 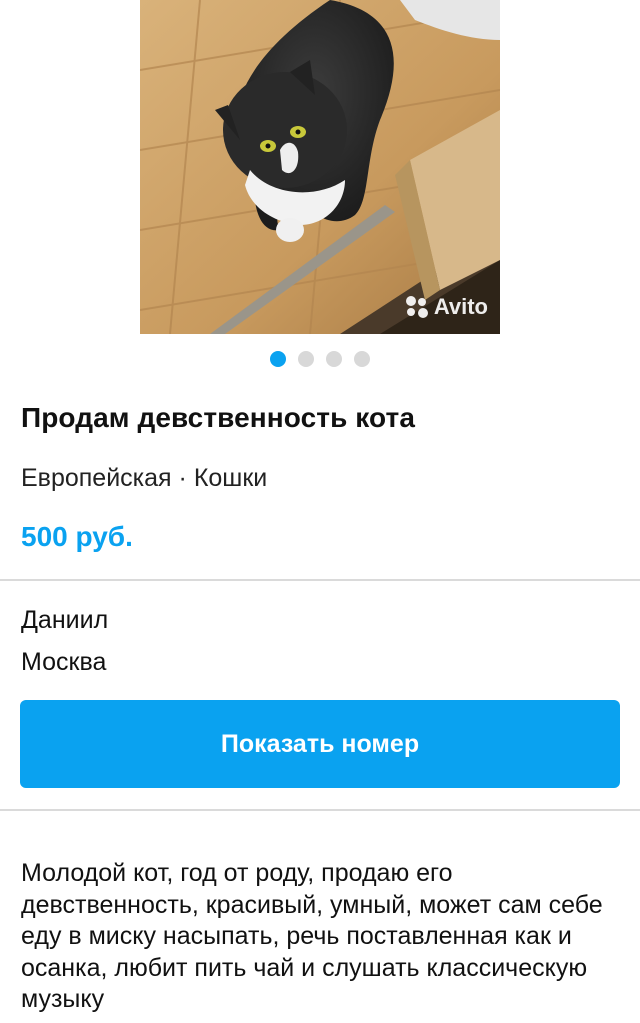 What do you see at coordinates (320, 744) in the screenshot?
I see `show-phone-button: Показать номер` at bounding box center [320, 744].